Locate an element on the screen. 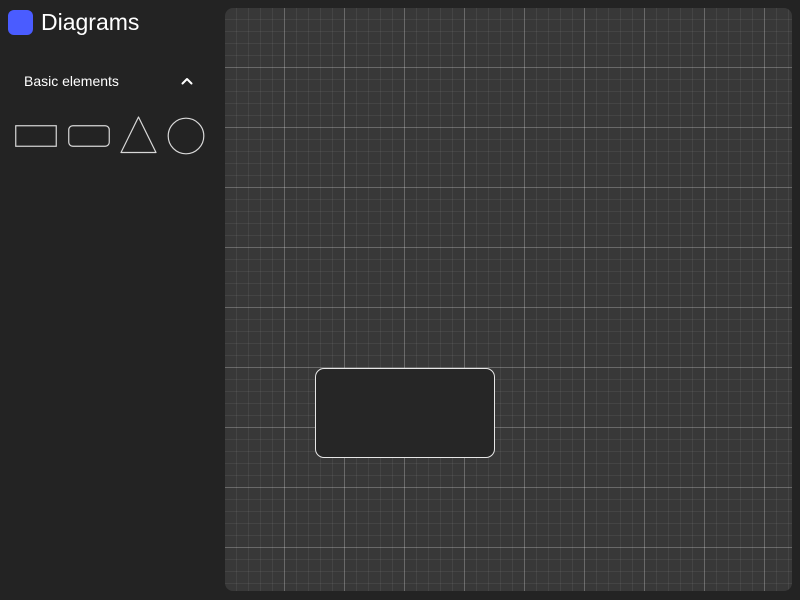 This screenshot has width=800, height=600. app-header: Diagrams is located at coordinates (73, 22).